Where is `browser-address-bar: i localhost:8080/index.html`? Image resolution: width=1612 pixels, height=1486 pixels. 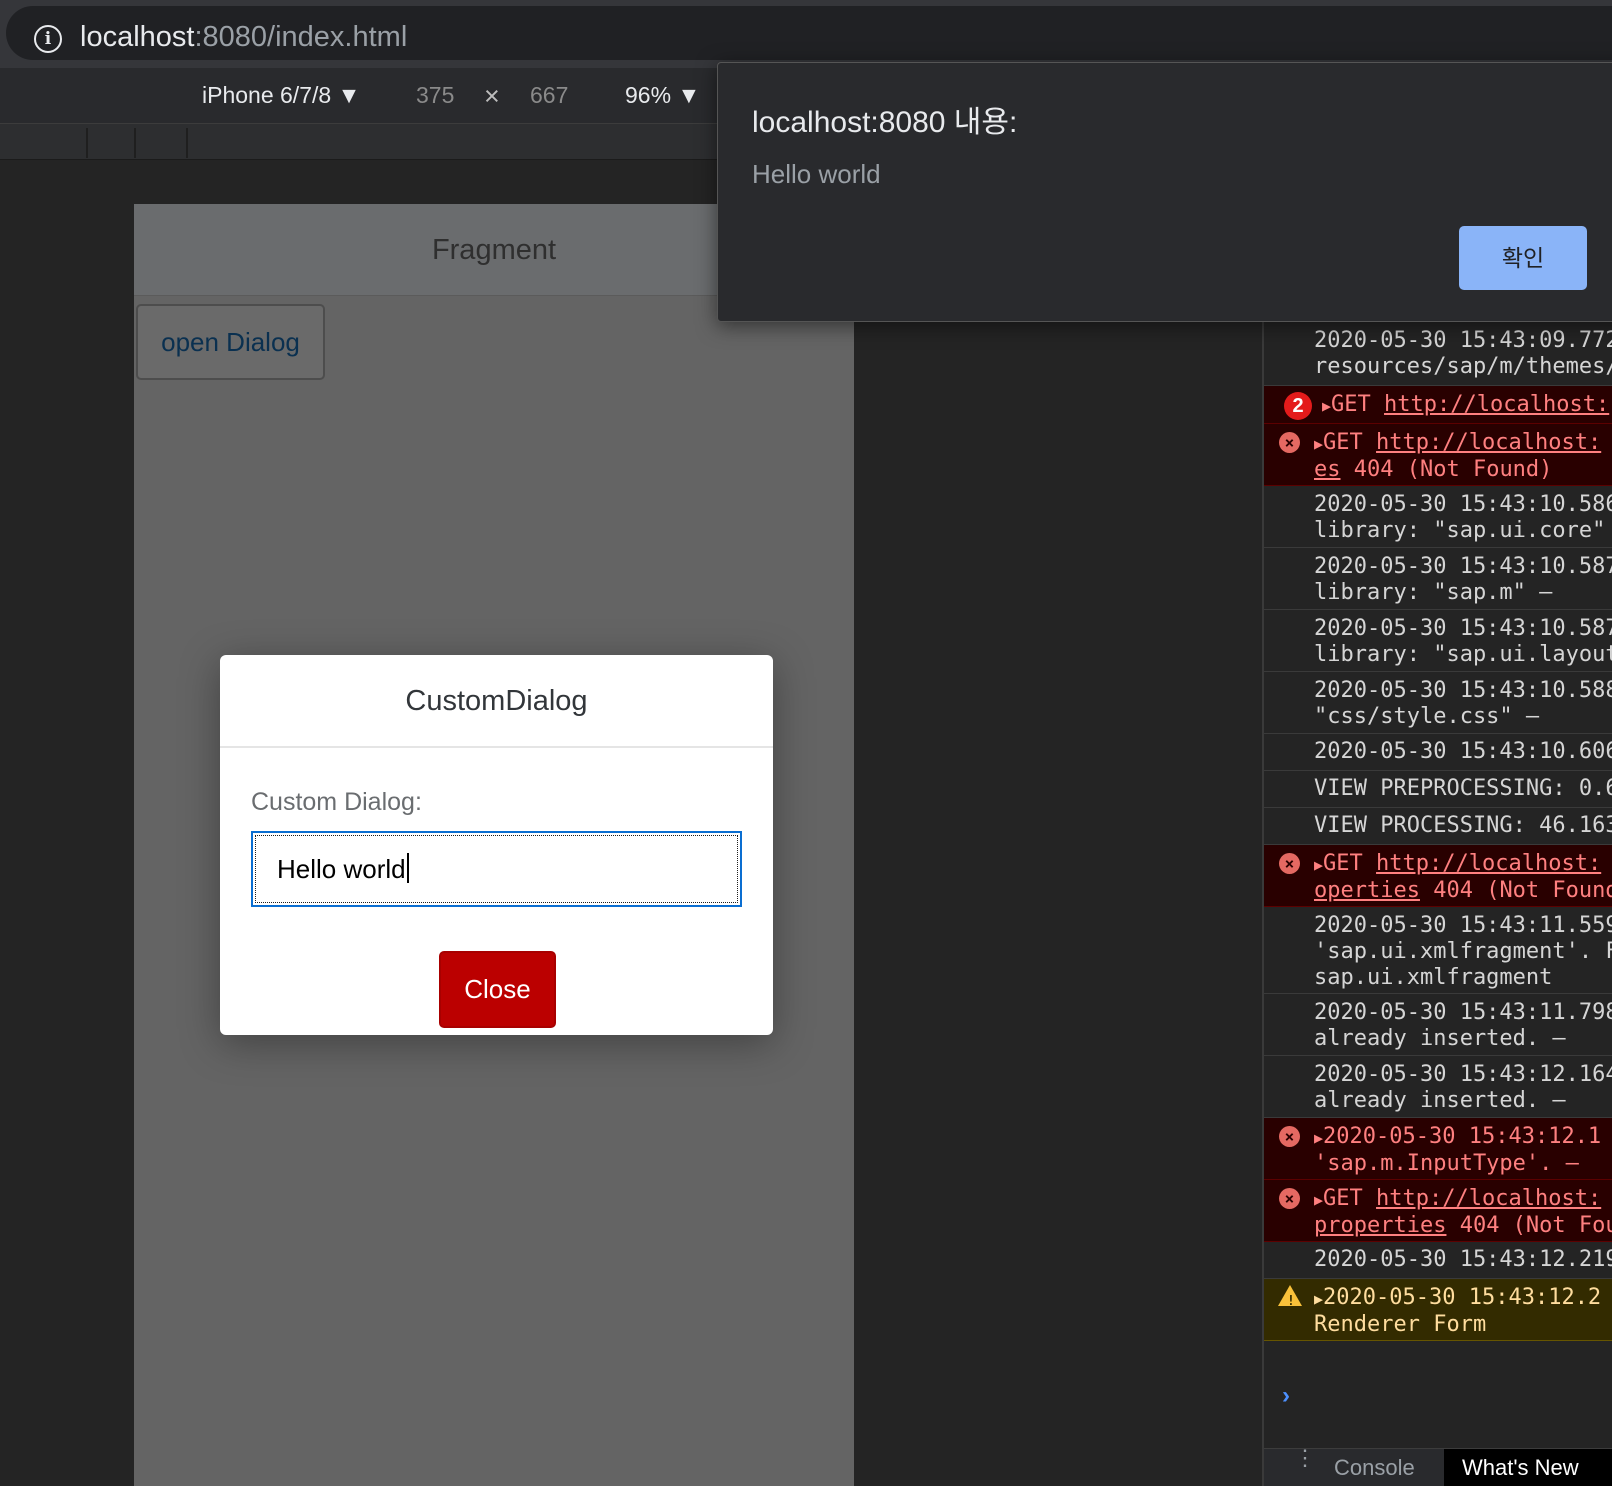
browser-address-bar: i localhost:8080/index.html is located at coordinates (806, 34).